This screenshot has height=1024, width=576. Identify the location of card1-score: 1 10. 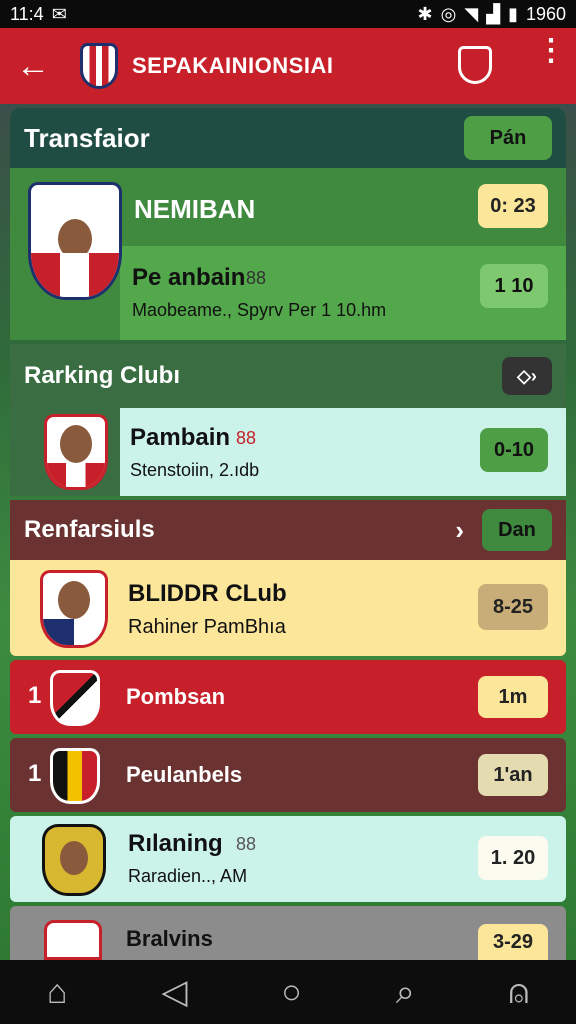
(514, 286).